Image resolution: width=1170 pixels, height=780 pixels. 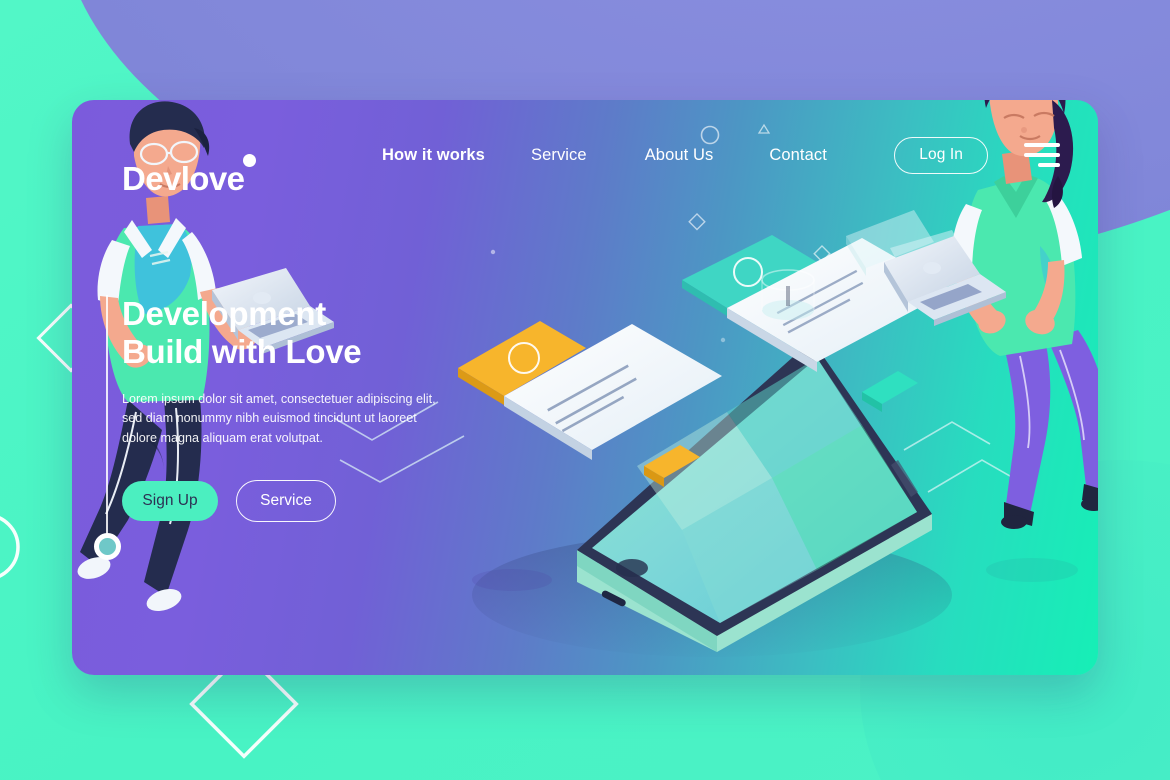 What do you see at coordinates (941, 155) in the screenshot?
I see `login-button: Log In` at bounding box center [941, 155].